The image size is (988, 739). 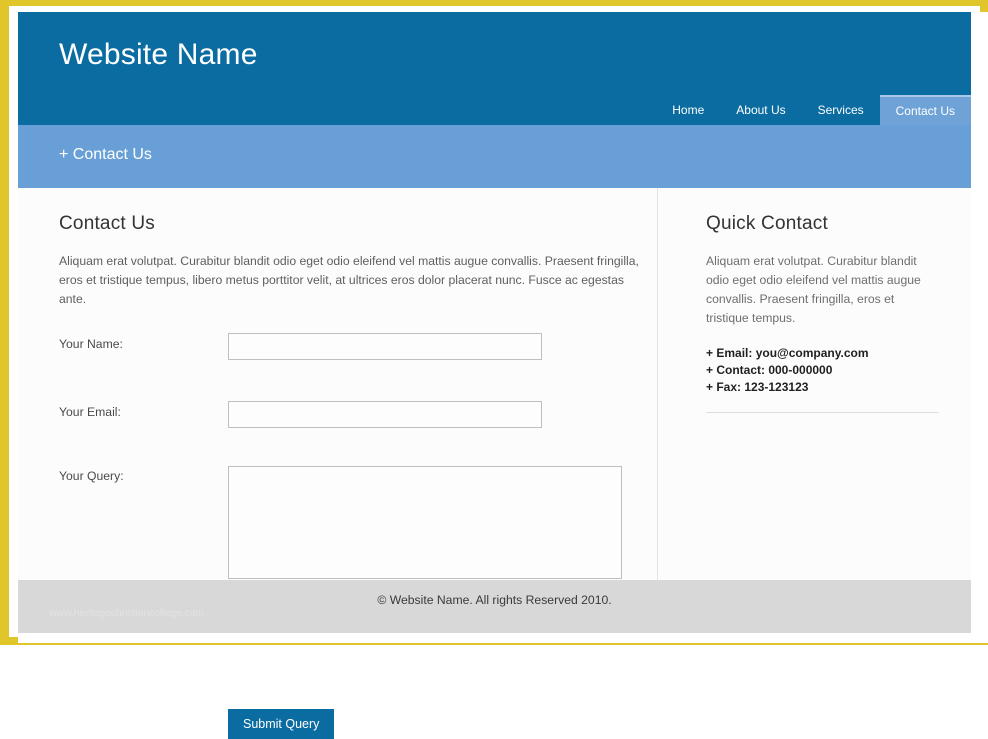 What do you see at coordinates (841, 110) in the screenshot?
I see `nav-item-services: Services` at bounding box center [841, 110].